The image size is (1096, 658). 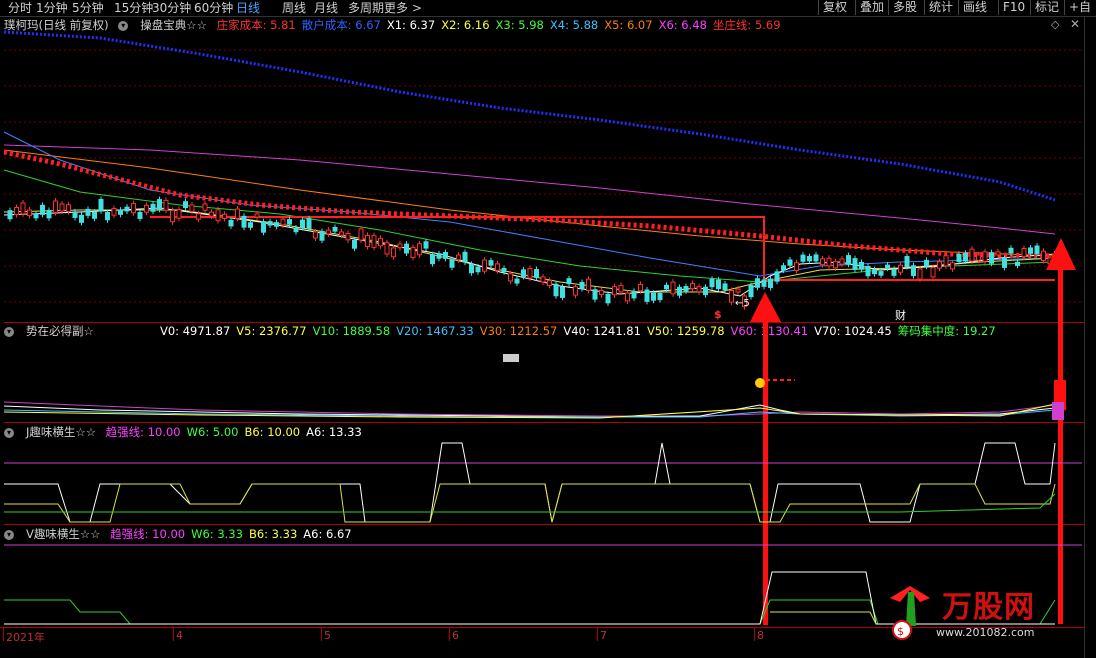 What do you see at coordinates (985, 632) in the screenshot?
I see `logo-url: www.201082.com` at bounding box center [985, 632].